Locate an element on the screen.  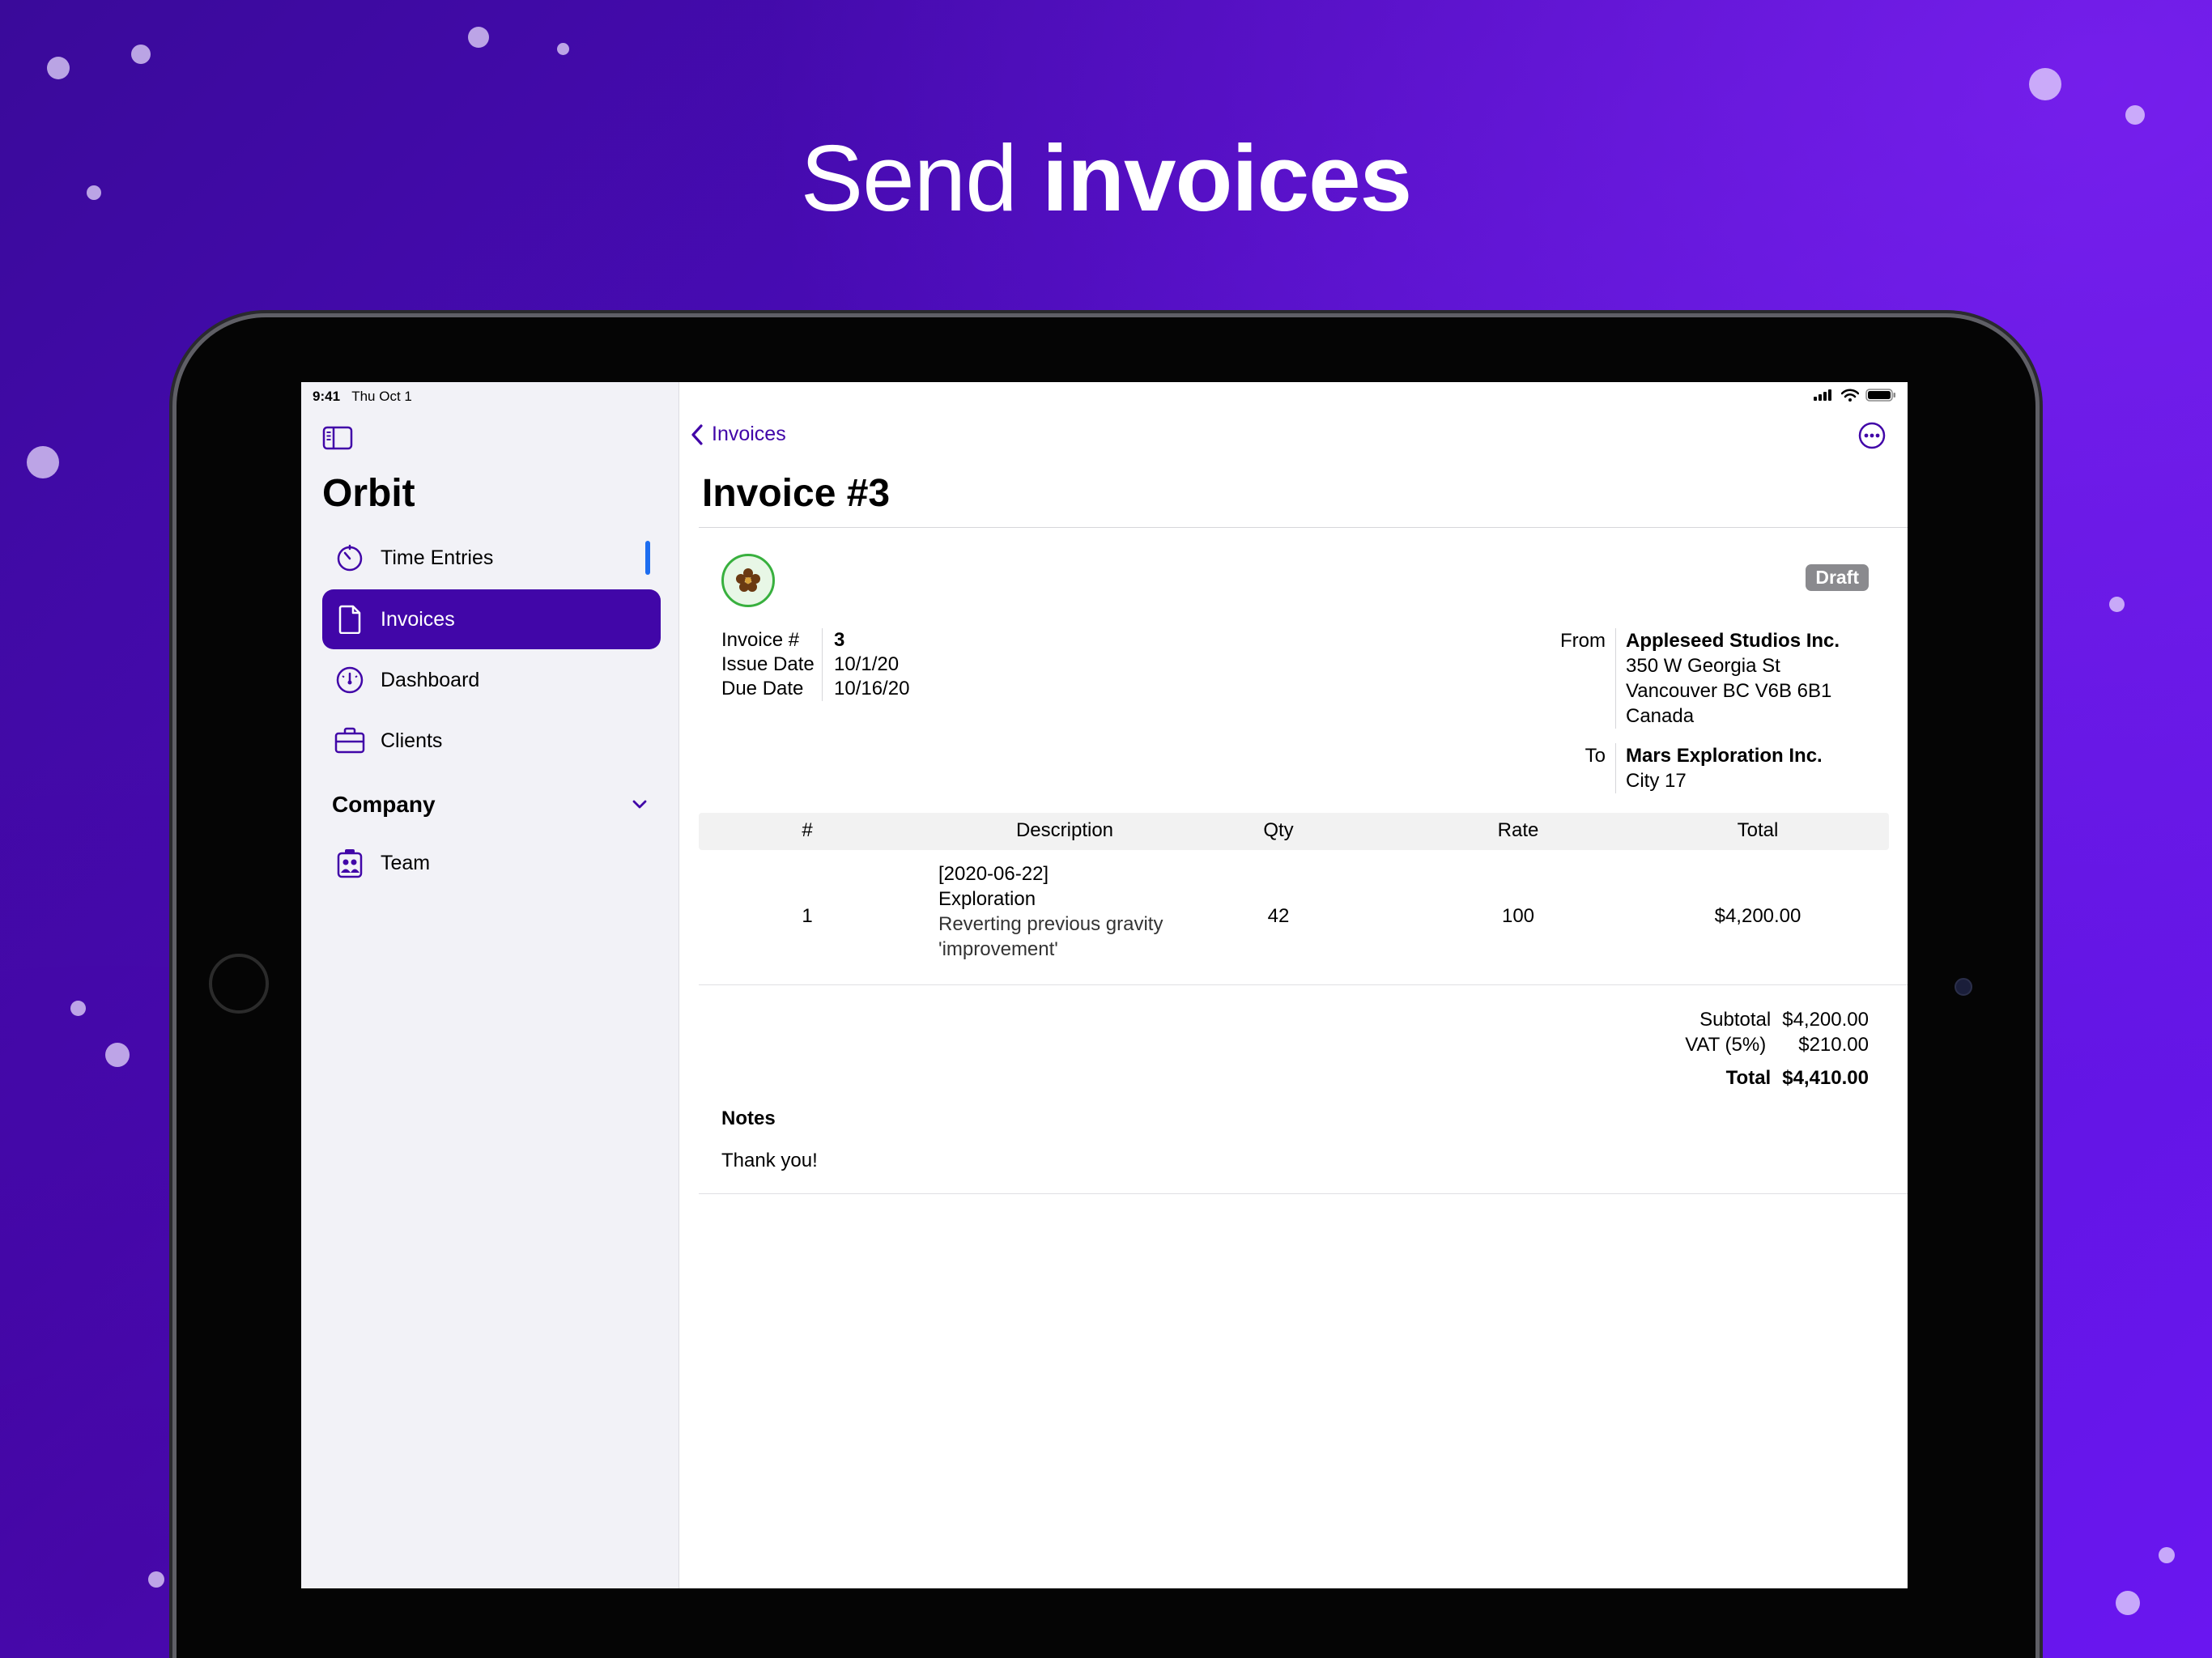
front-camera is located at coordinates (1964, 987).